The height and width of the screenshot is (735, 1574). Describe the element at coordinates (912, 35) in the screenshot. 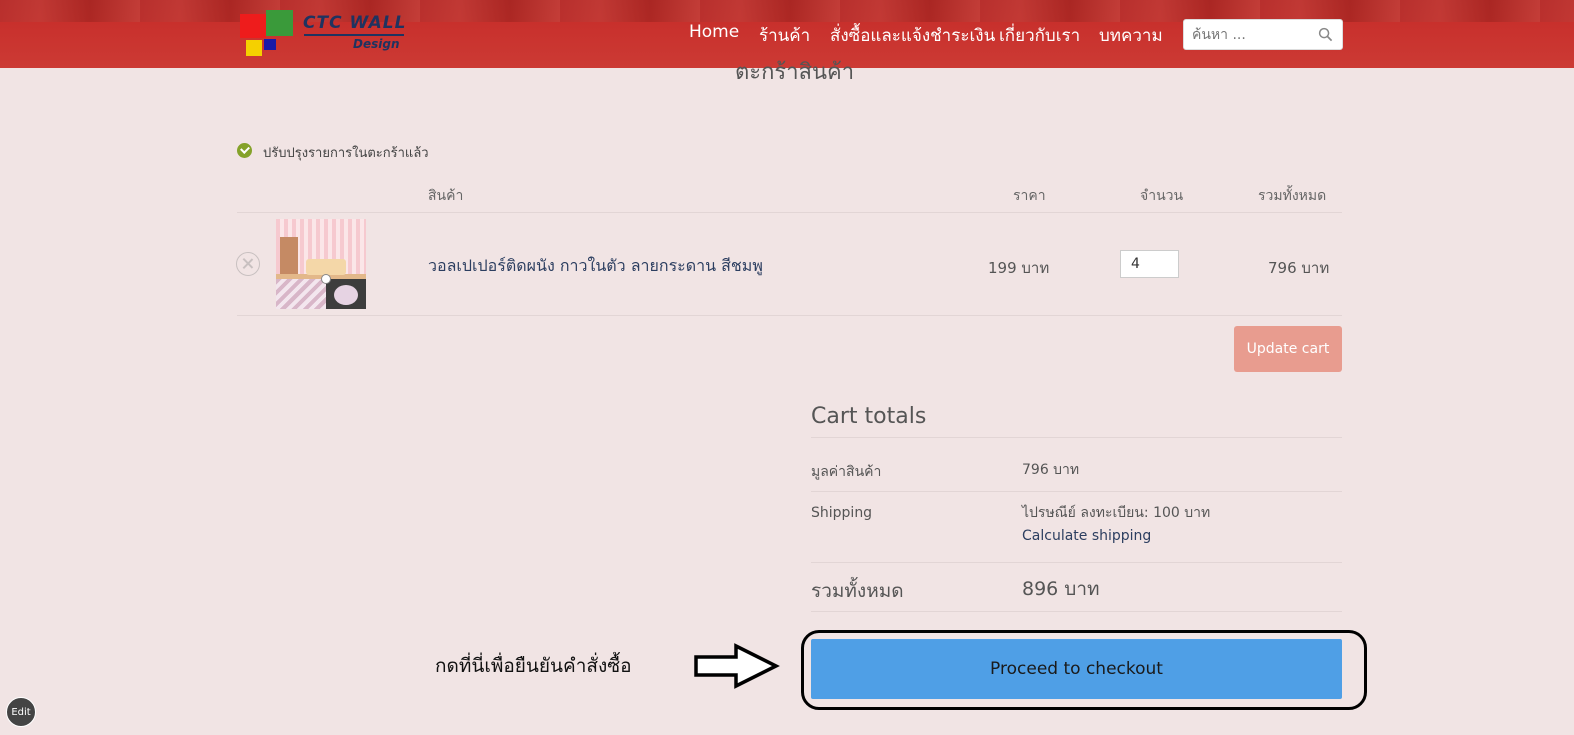

I see `nav-order-payment: สั่งซื้อและแจ้งชำระเงิน` at that location.